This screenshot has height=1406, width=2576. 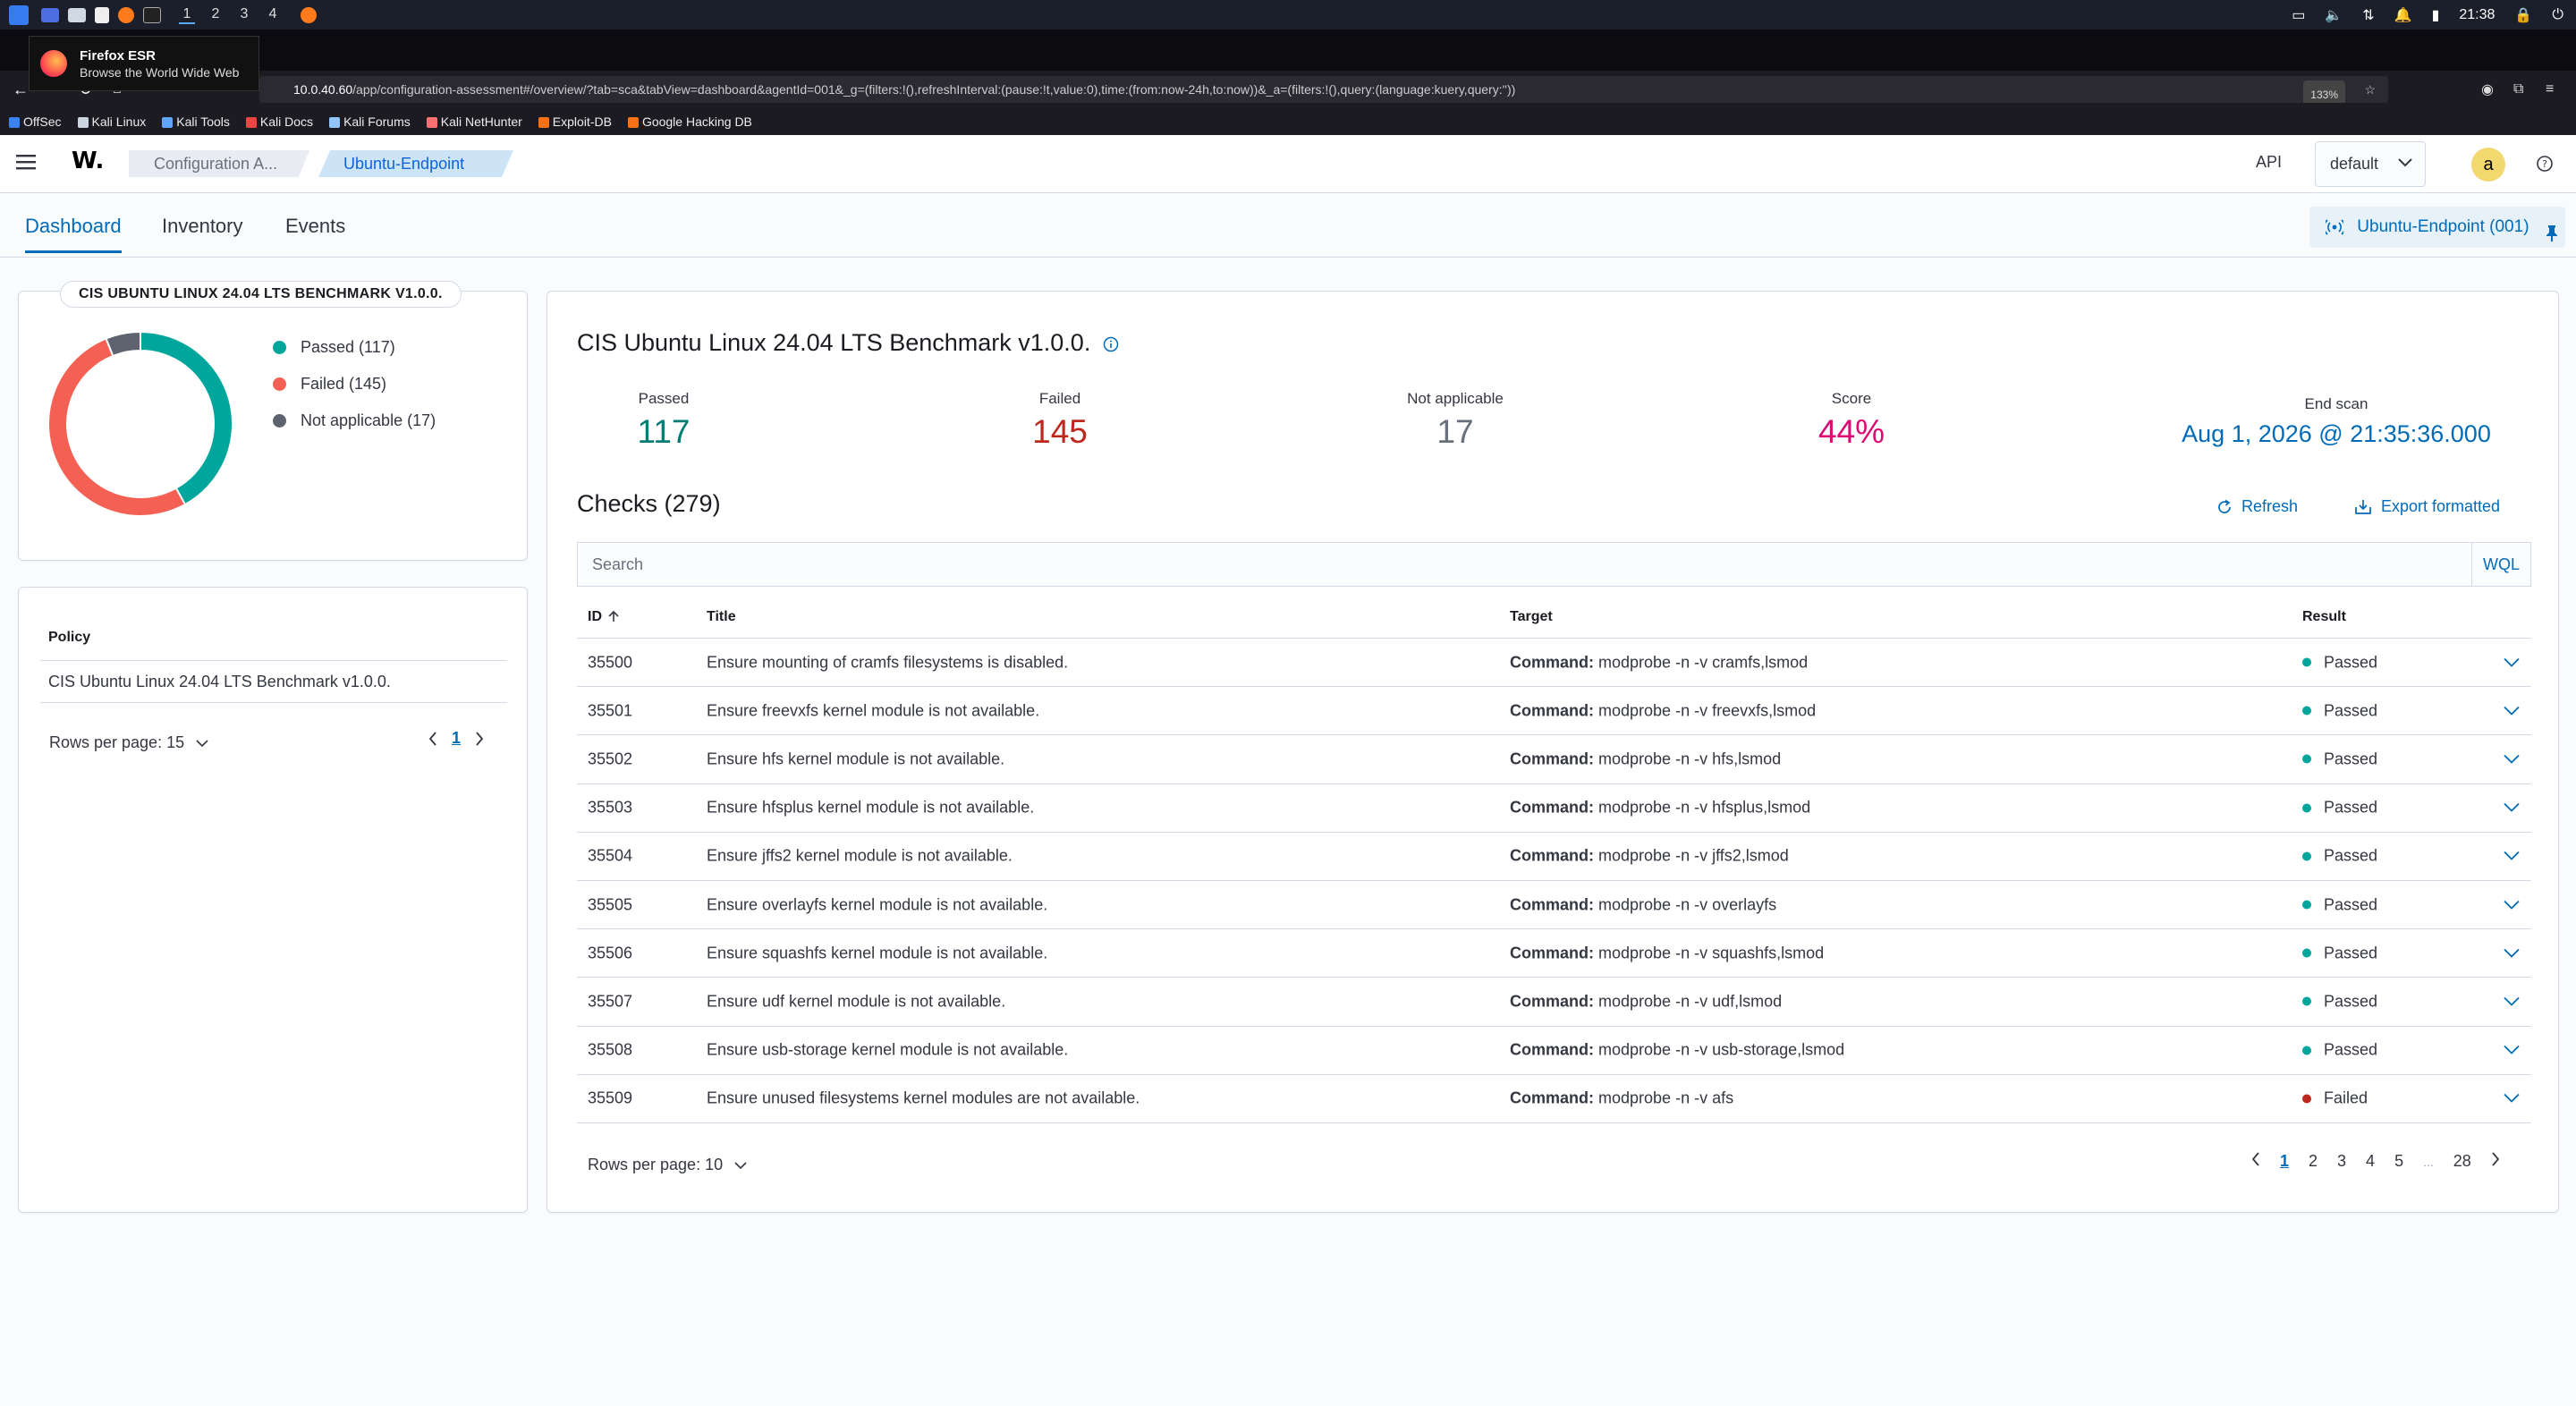 What do you see at coordinates (604, 617) in the screenshot?
I see `column-id: ID` at bounding box center [604, 617].